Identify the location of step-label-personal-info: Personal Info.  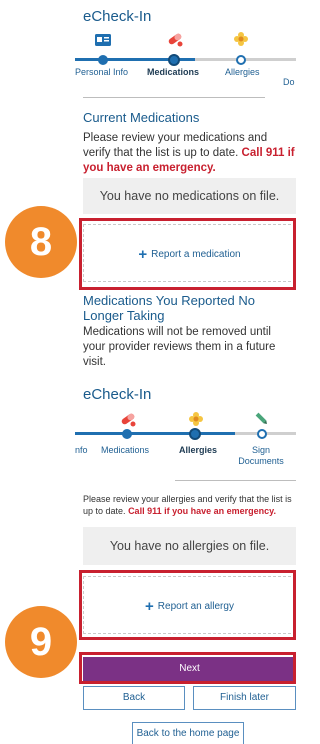
(102, 72).